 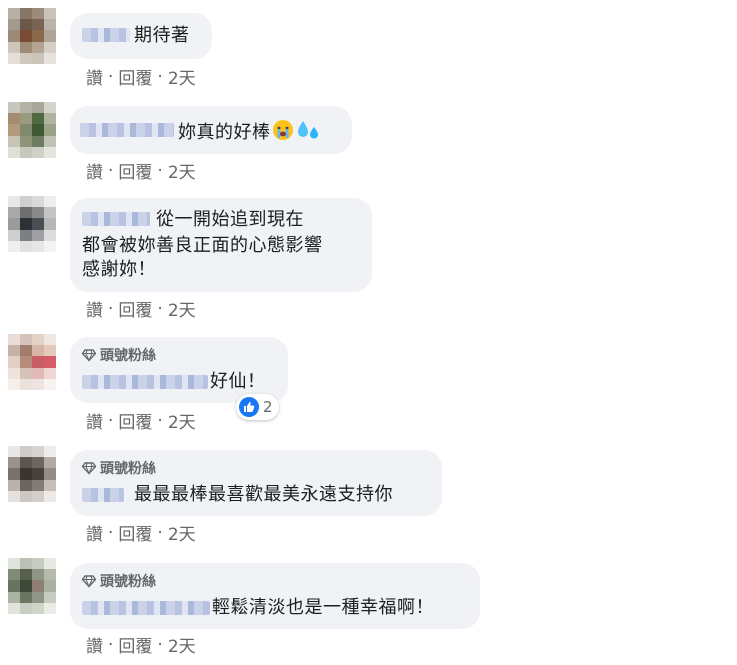 What do you see at coordinates (202, 245) in the screenshot?
I see `comment-text-line: 都會被妳善良正面的心態影響` at bounding box center [202, 245].